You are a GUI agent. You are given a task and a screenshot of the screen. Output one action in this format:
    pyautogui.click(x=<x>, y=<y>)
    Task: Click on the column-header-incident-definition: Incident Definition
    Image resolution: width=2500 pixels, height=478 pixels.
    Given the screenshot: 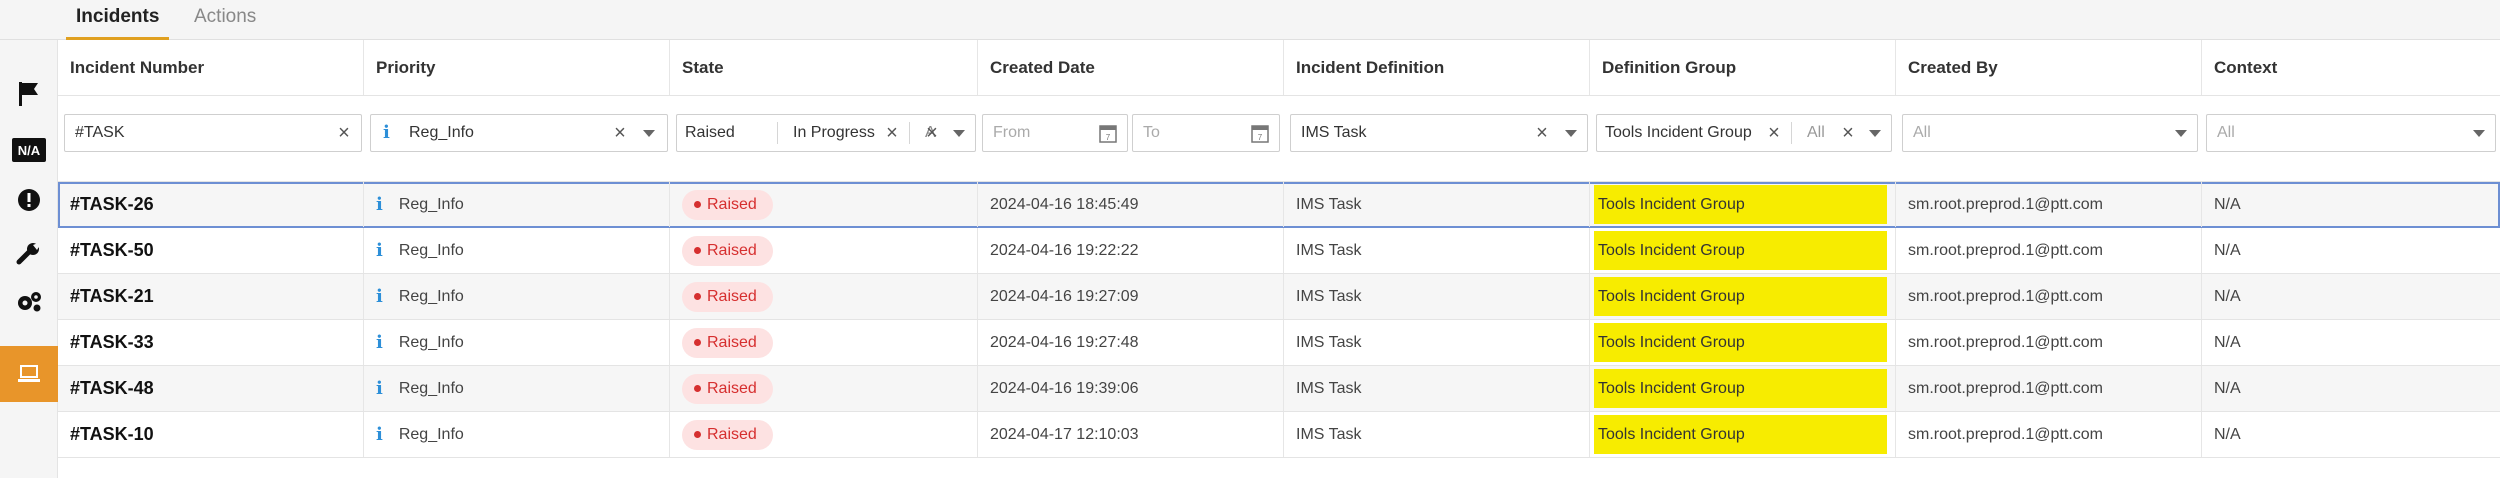 What is the action you would take?
    pyautogui.click(x=1437, y=67)
    